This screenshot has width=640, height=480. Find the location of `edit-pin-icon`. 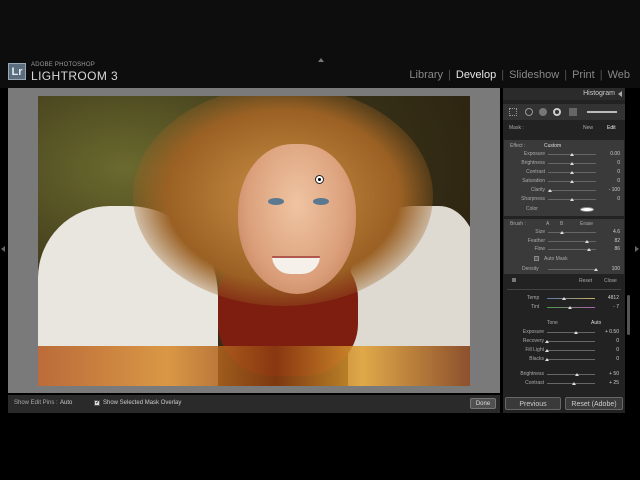

edit-pin-icon is located at coordinates (319, 179).